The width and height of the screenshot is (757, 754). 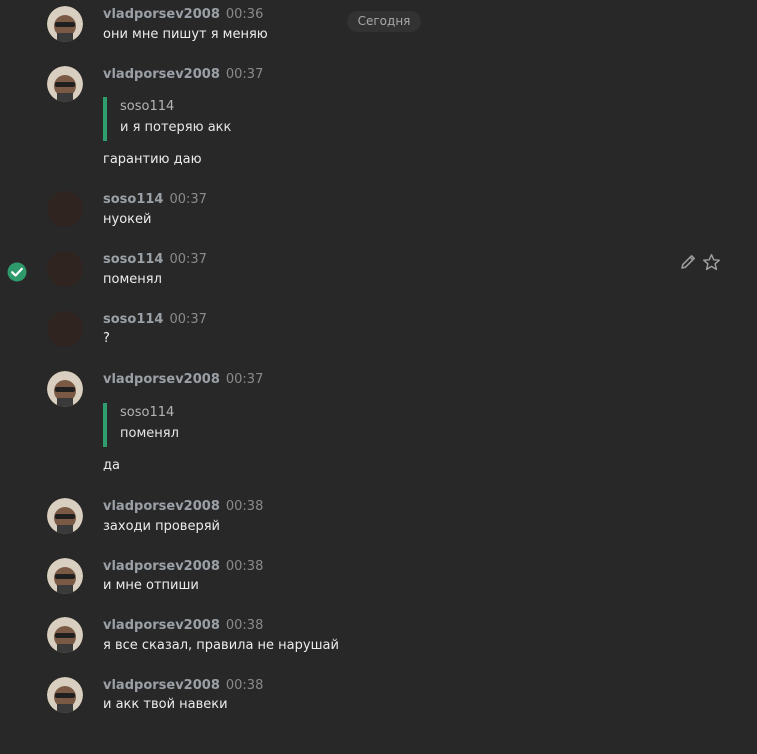 What do you see at coordinates (378, 582) in the screenshot?
I see `message: vladporsev2008 00:38 и мне отпиши` at bounding box center [378, 582].